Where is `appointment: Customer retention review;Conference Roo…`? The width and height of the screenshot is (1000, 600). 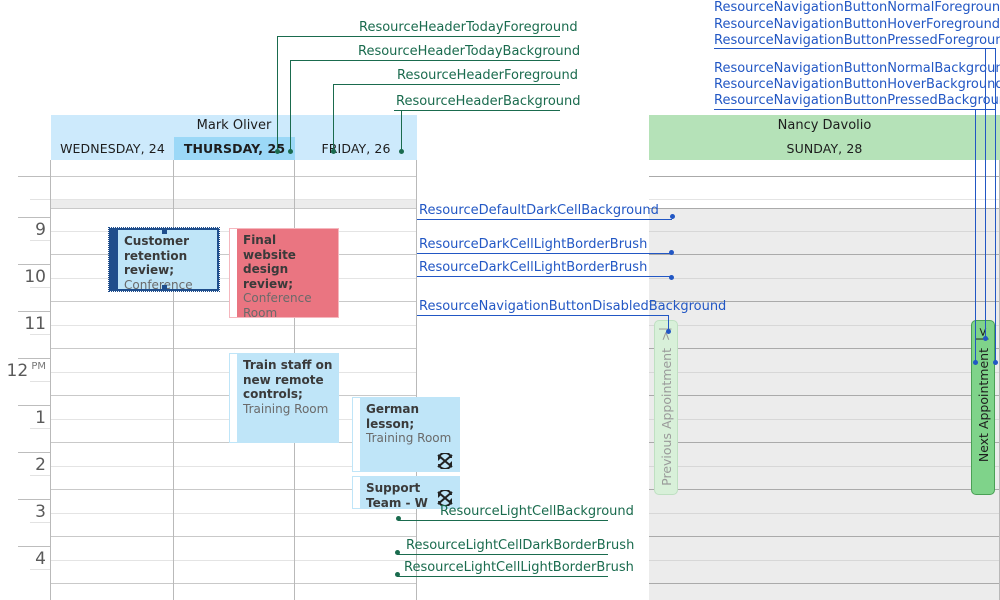 appointment: Customer retention review;Conference Roo… is located at coordinates (164, 259).